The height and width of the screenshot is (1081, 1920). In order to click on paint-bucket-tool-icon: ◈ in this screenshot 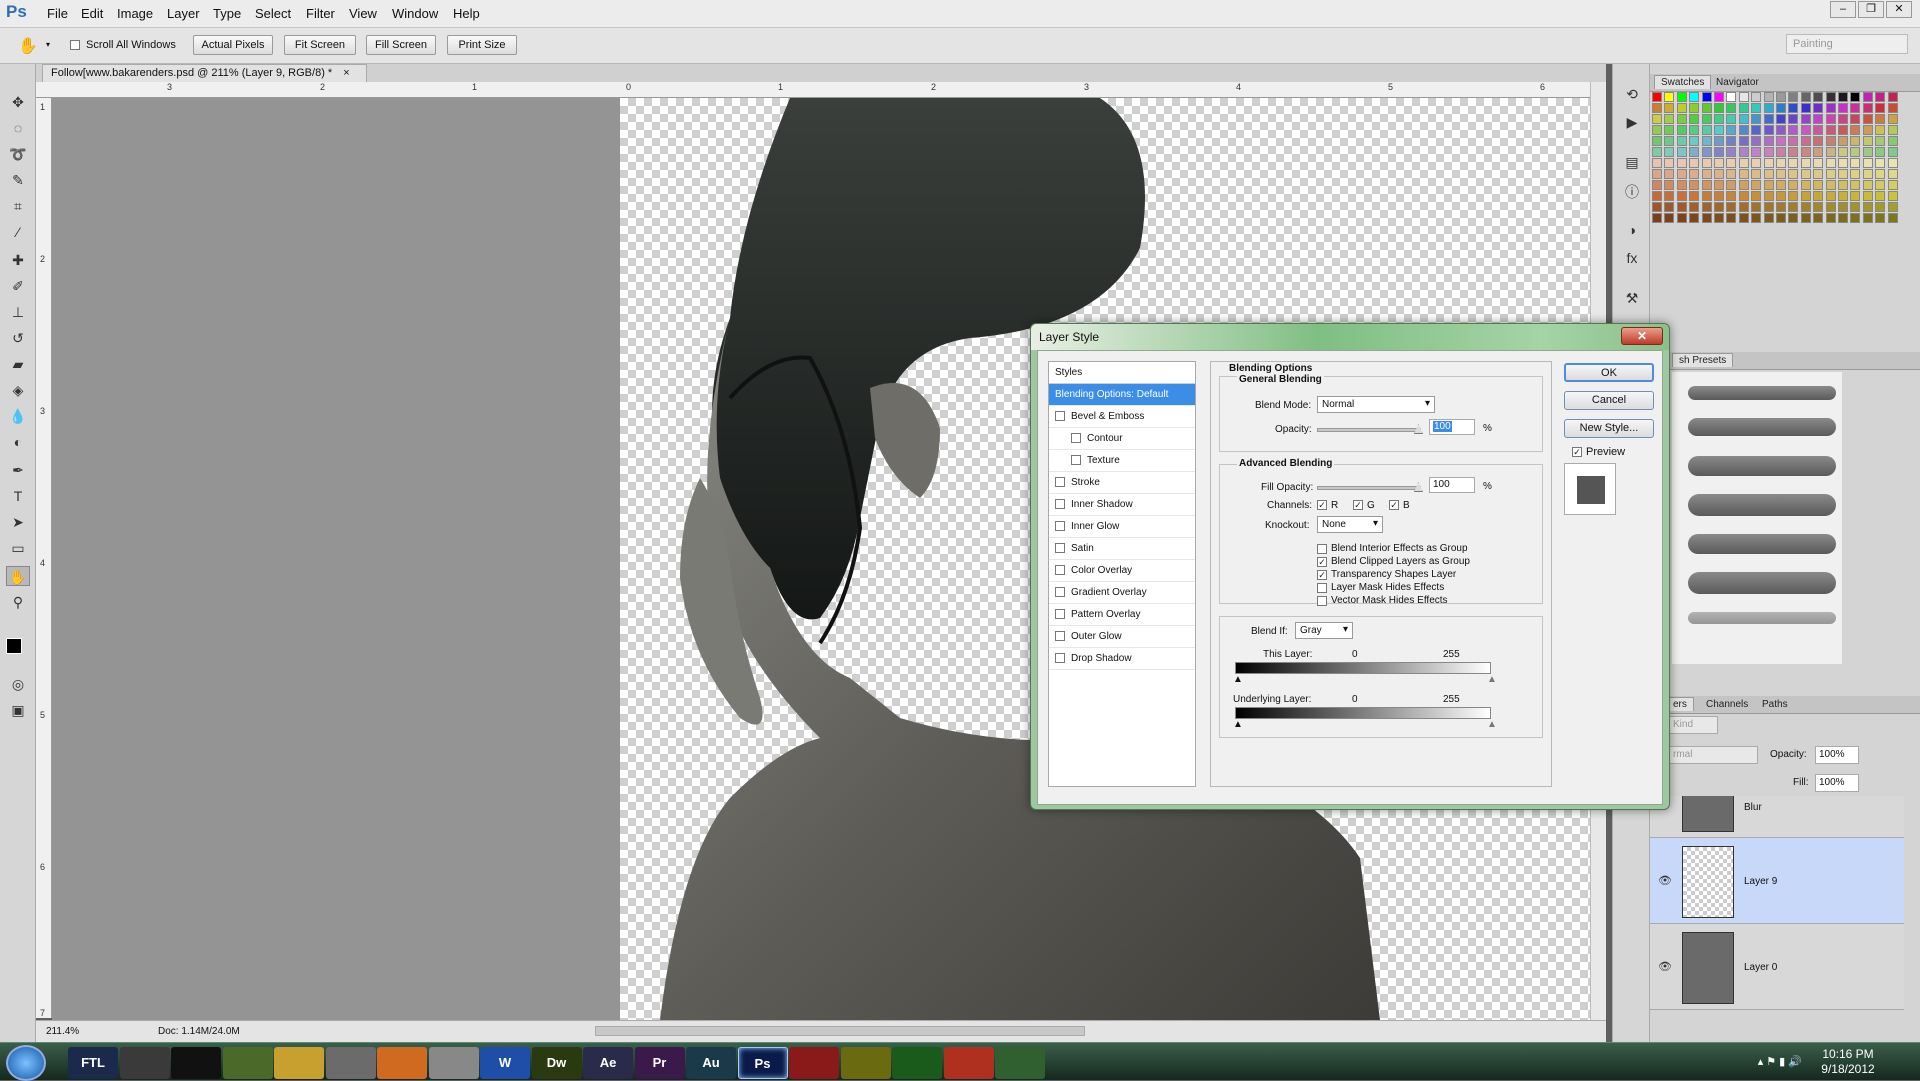, I will do `click(18, 390)`.